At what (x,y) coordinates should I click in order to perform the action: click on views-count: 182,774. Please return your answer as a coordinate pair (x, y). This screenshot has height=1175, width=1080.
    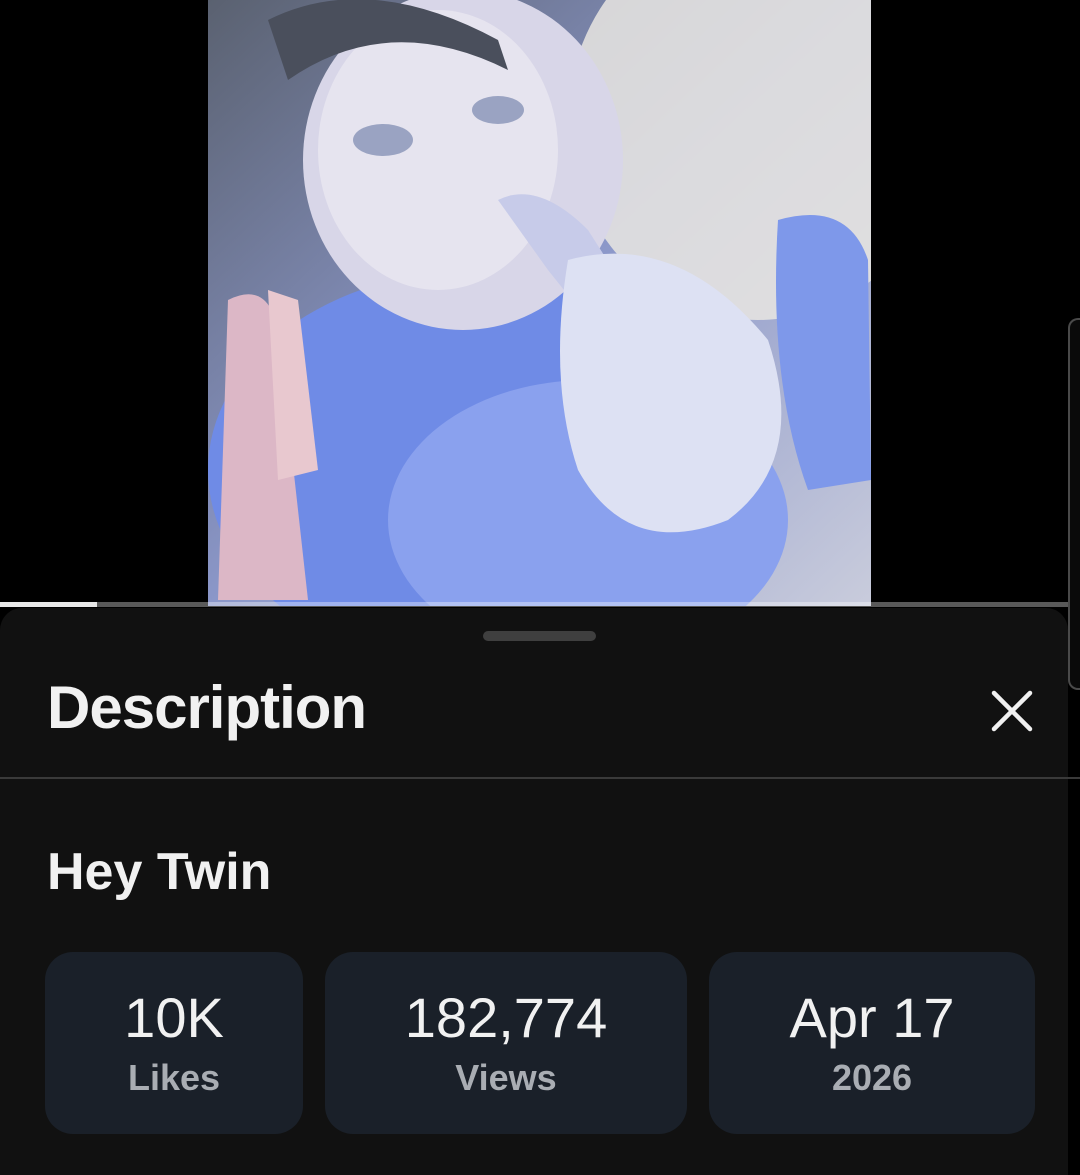
    Looking at the image, I should click on (506, 1017).